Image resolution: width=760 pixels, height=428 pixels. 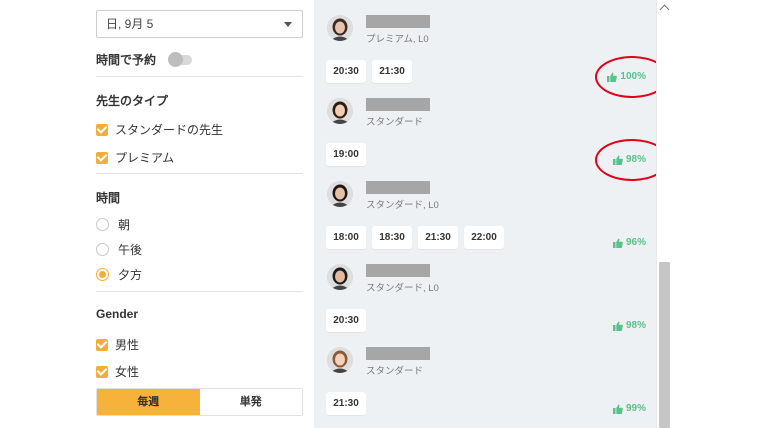 What do you see at coordinates (199, 24) in the screenshot?
I see `date-select: 日, 9月 5` at bounding box center [199, 24].